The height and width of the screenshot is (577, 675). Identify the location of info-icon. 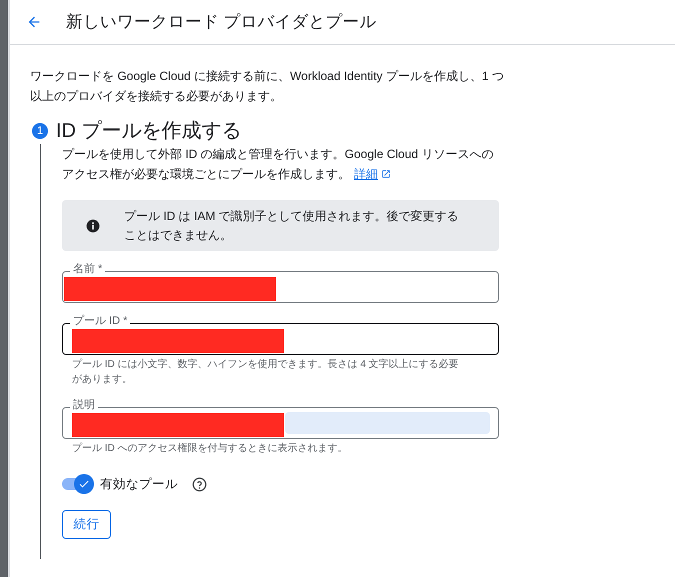
(93, 225).